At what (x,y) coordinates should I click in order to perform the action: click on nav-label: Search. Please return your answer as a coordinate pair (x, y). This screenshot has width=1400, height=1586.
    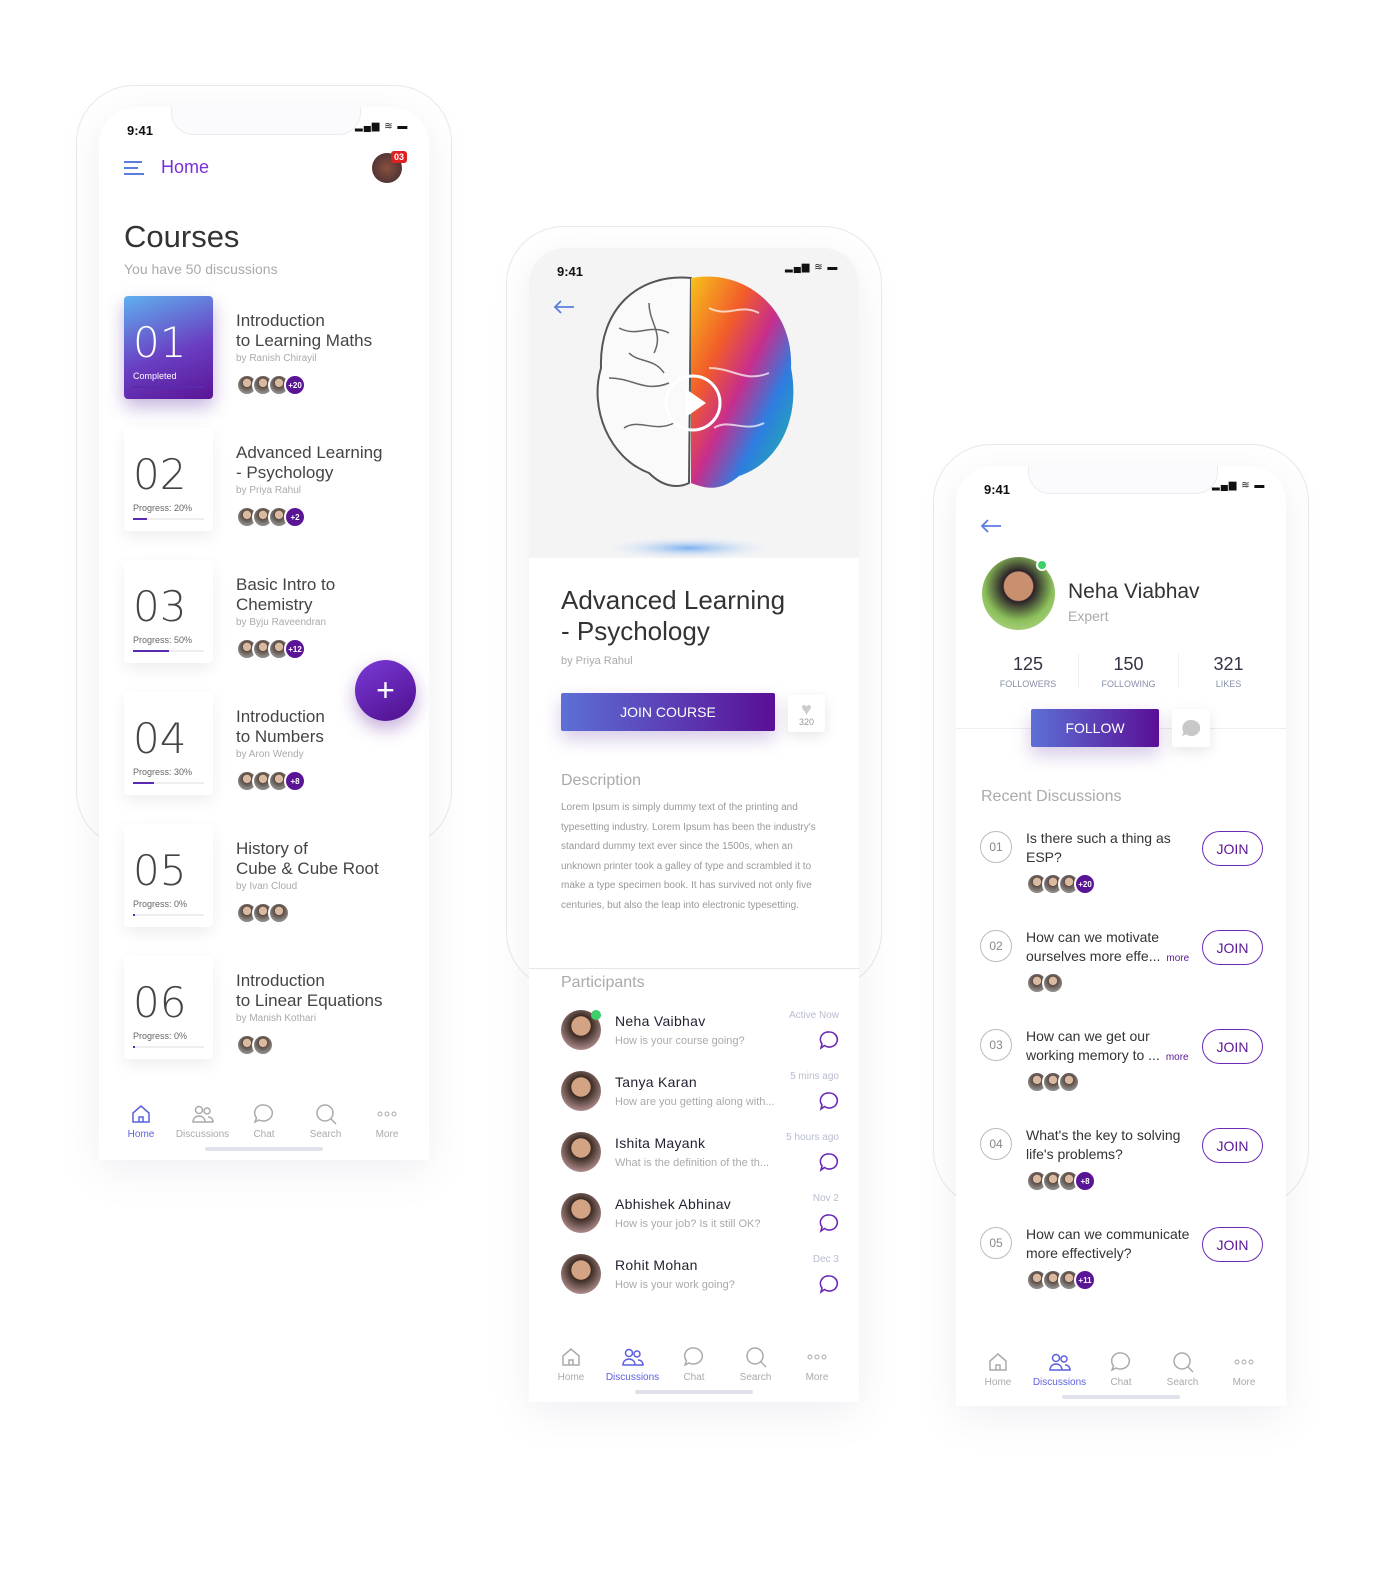
    Looking at the image, I should click on (325, 1134).